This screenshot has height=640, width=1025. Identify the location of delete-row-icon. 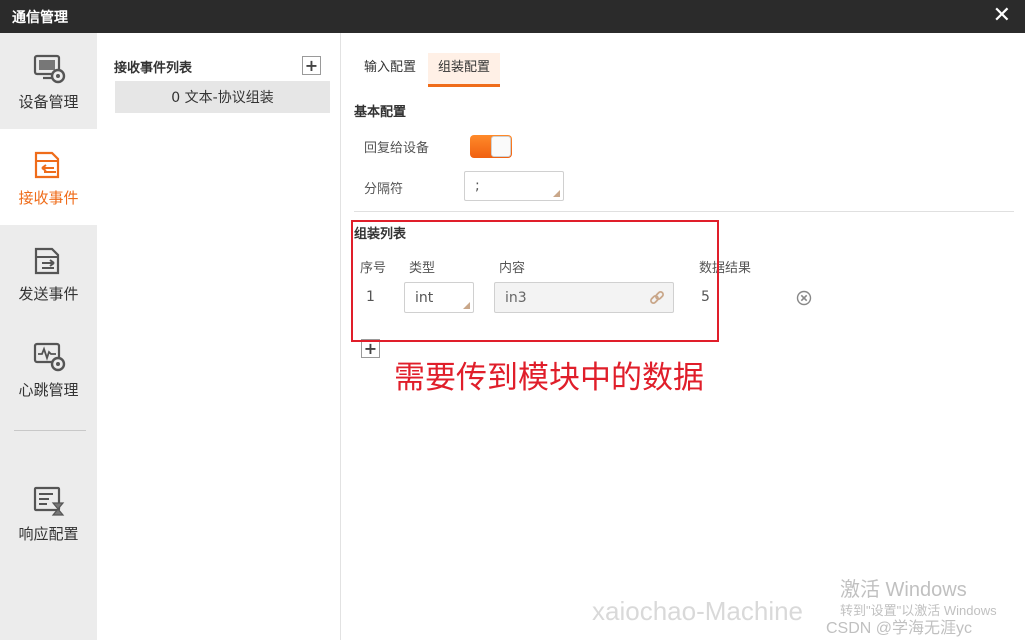
(804, 298).